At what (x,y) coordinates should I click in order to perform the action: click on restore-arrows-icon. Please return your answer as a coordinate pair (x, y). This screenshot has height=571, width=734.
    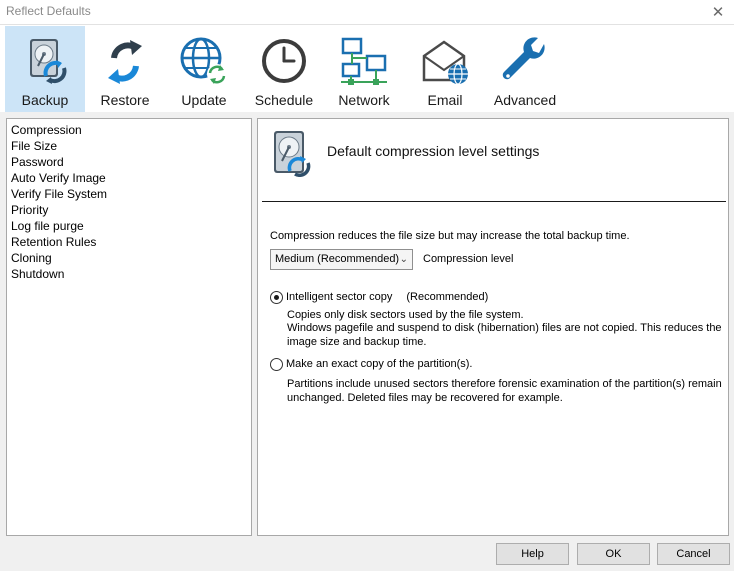
    Looking at the image, I should click on (125, 62).